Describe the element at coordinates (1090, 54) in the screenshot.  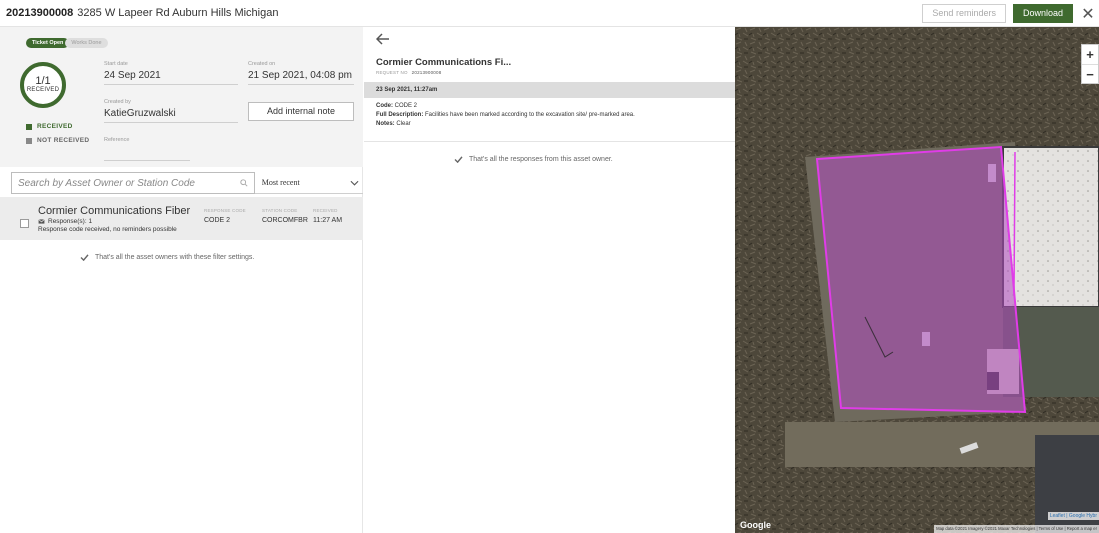
I see `zoom-in-button: +` at that location.